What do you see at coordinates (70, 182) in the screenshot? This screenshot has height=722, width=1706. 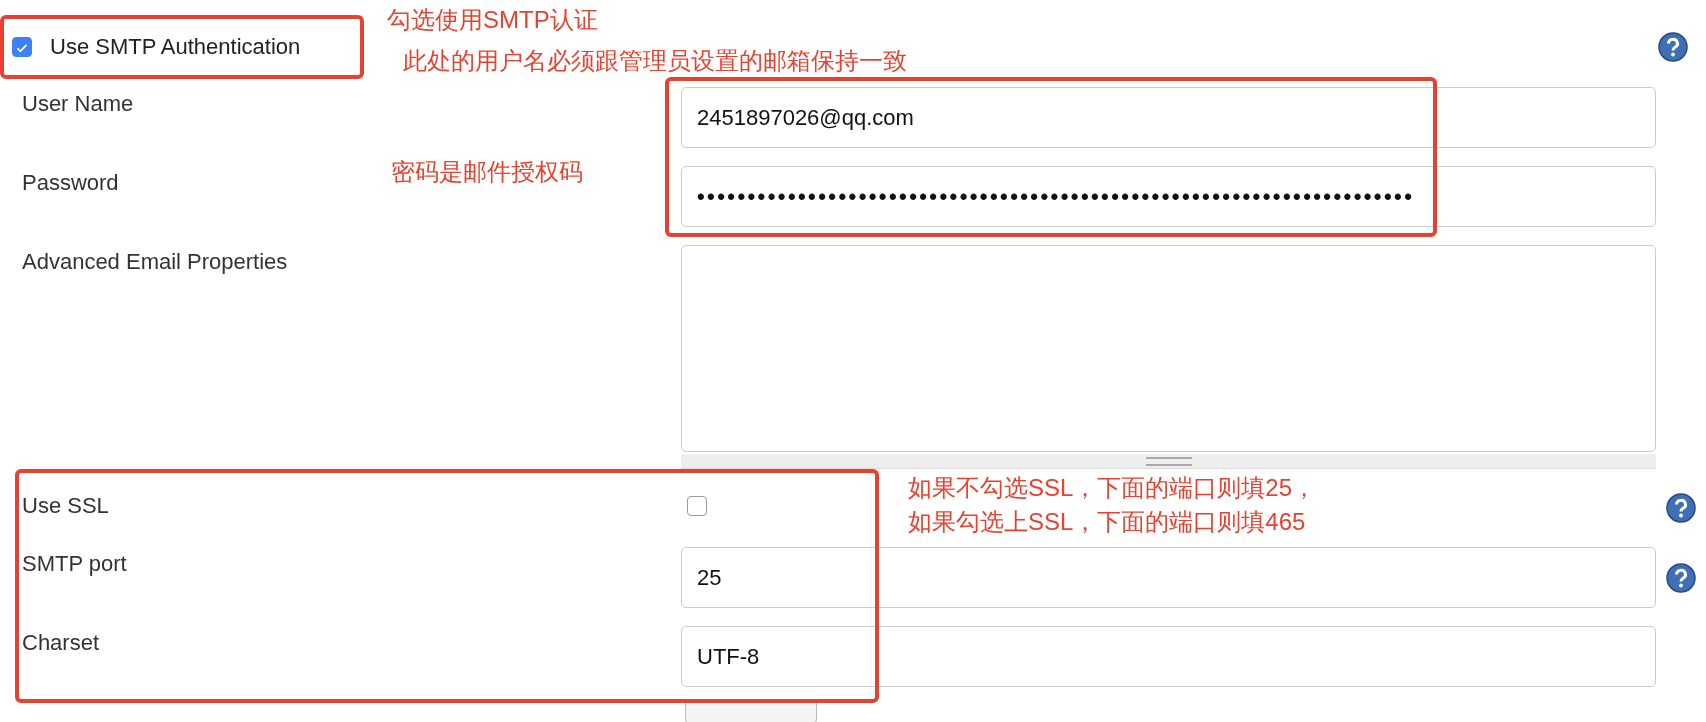 I see `field-label: Password` at bounding box center [70, 182].